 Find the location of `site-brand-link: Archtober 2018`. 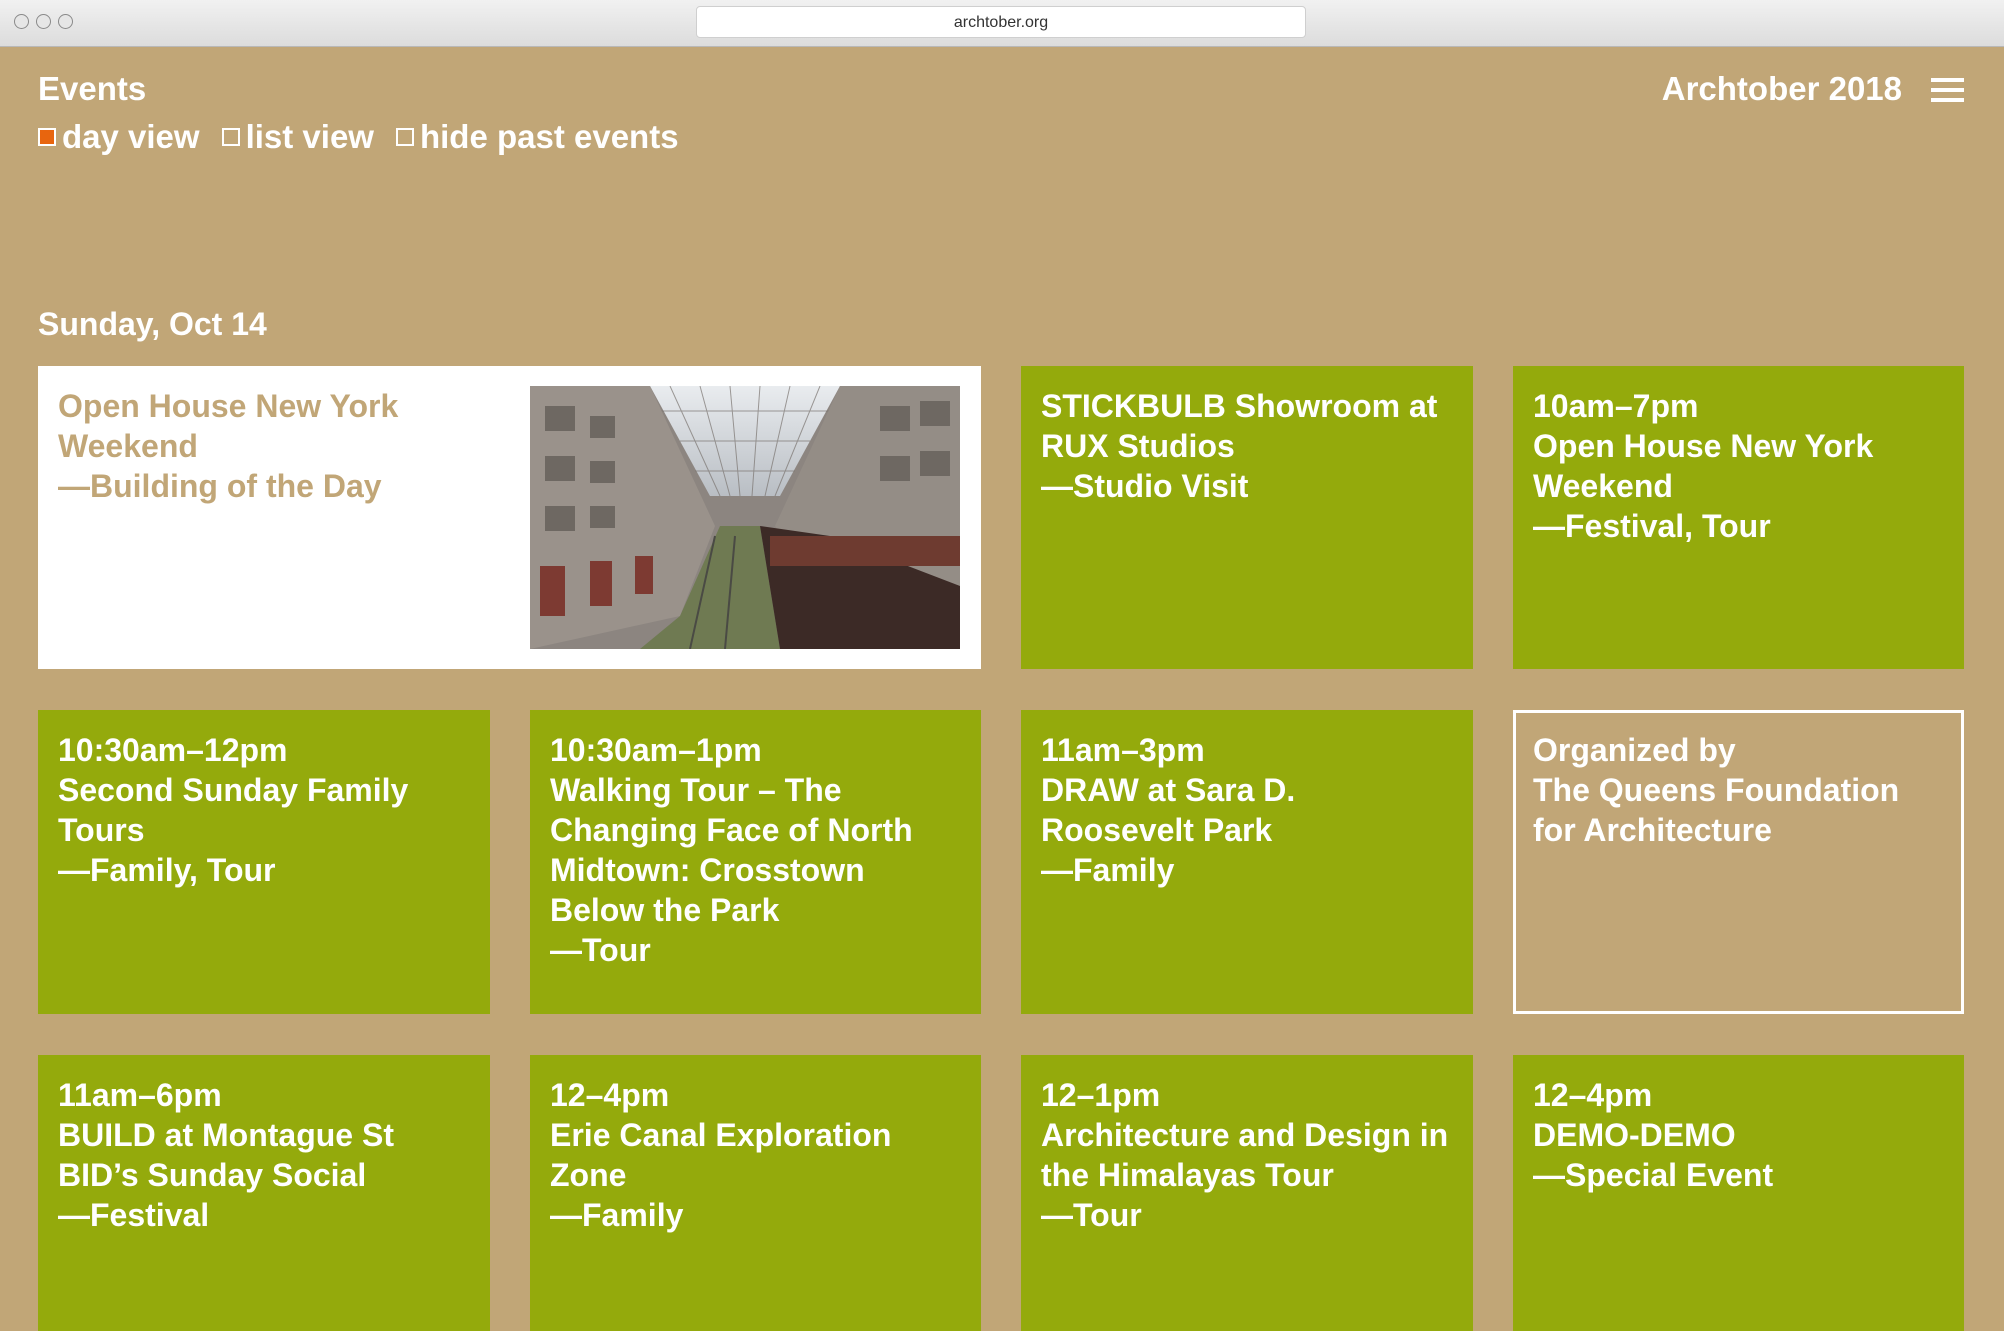

site-brand-link: Archtober 2018 is located at coordinates (1782, 89).